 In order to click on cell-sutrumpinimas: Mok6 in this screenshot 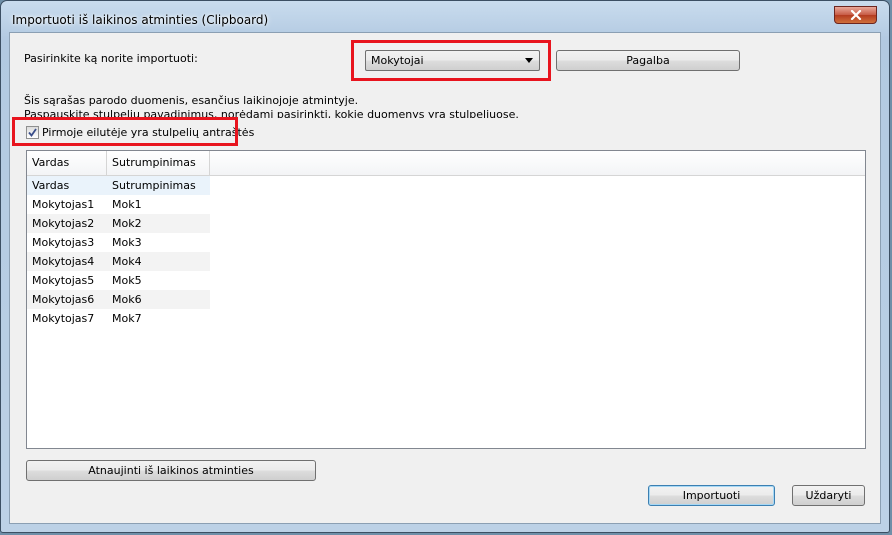, I will do `click(127, 299)`.